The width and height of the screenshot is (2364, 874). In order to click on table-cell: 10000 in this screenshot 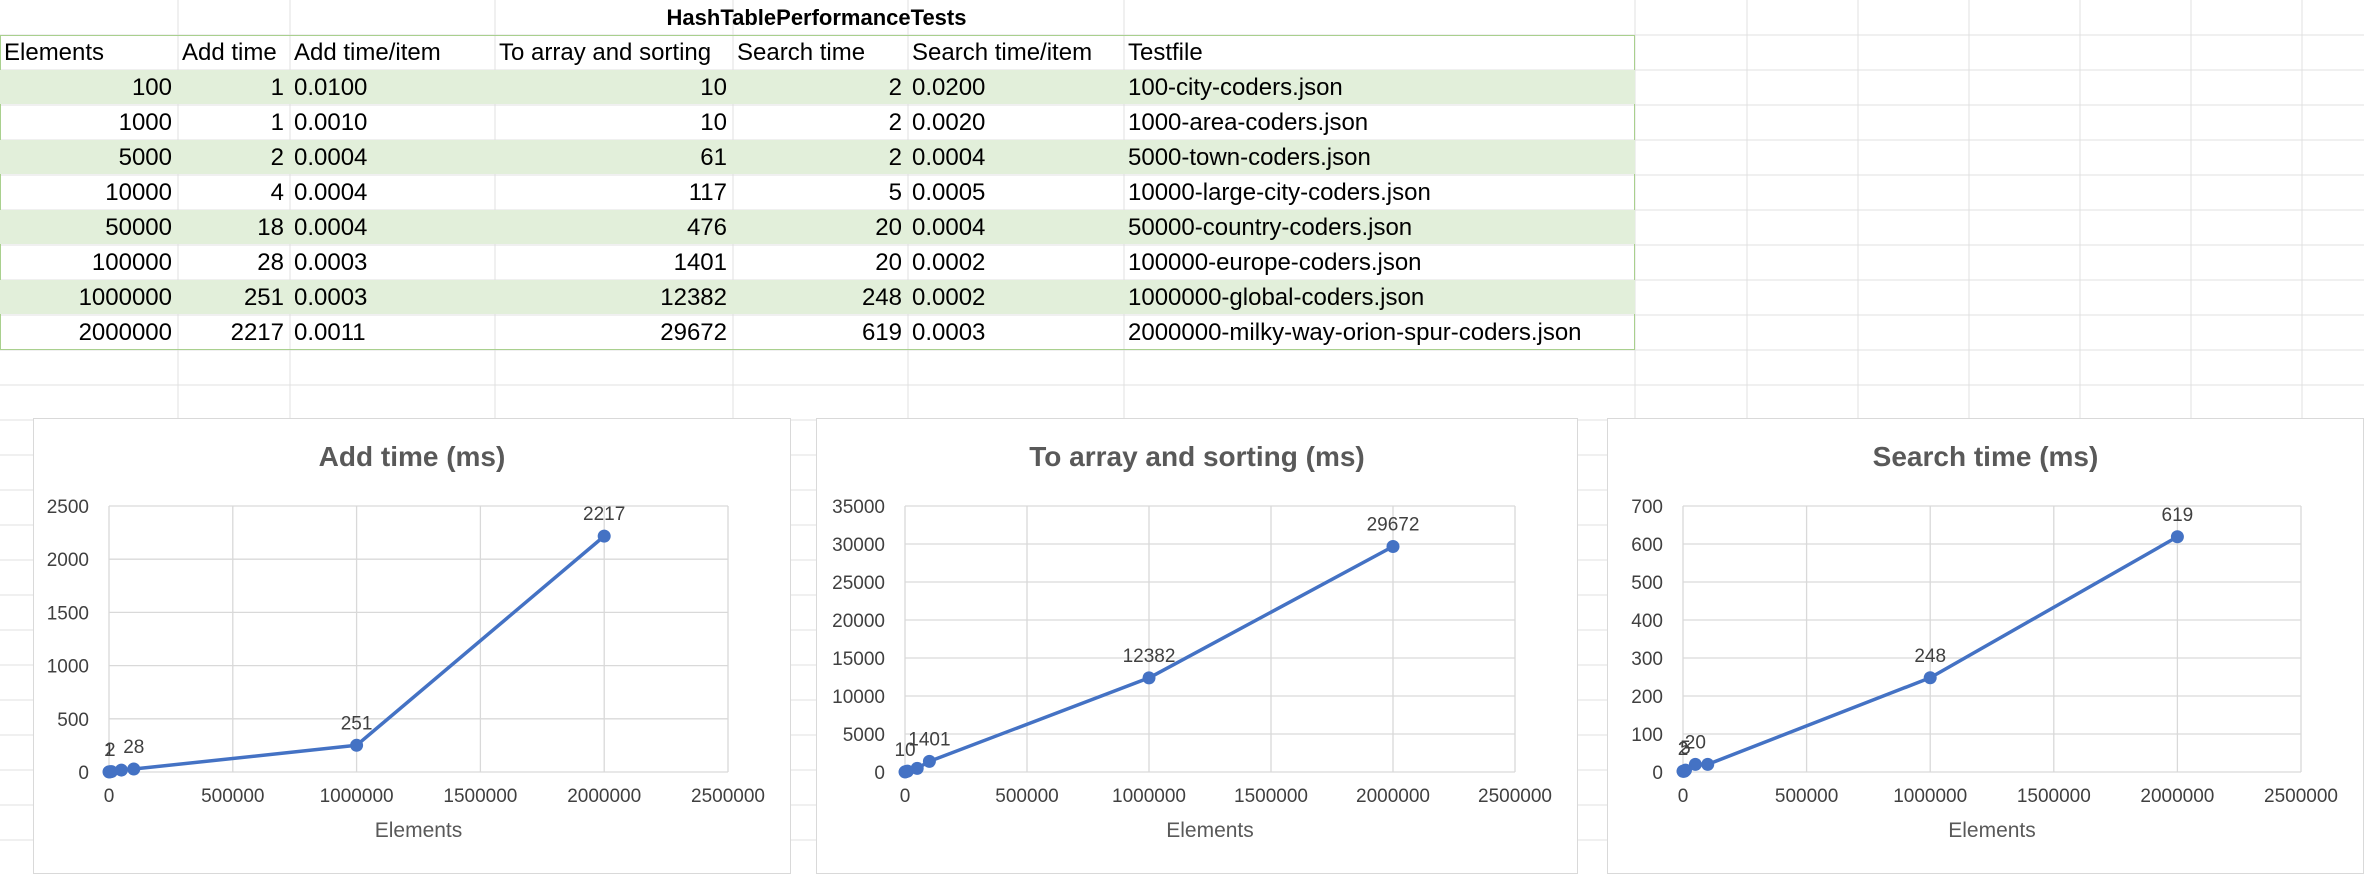, I will do `click(89, 192)`.